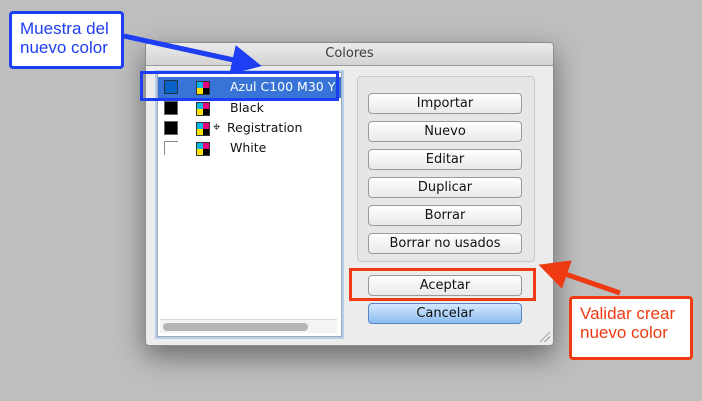 Image resolution: width=702 pixels, height=401 pixels. Describe the element at coordinates (445, 159) in the screenshot. I see `editar-button: Editar` at that location.